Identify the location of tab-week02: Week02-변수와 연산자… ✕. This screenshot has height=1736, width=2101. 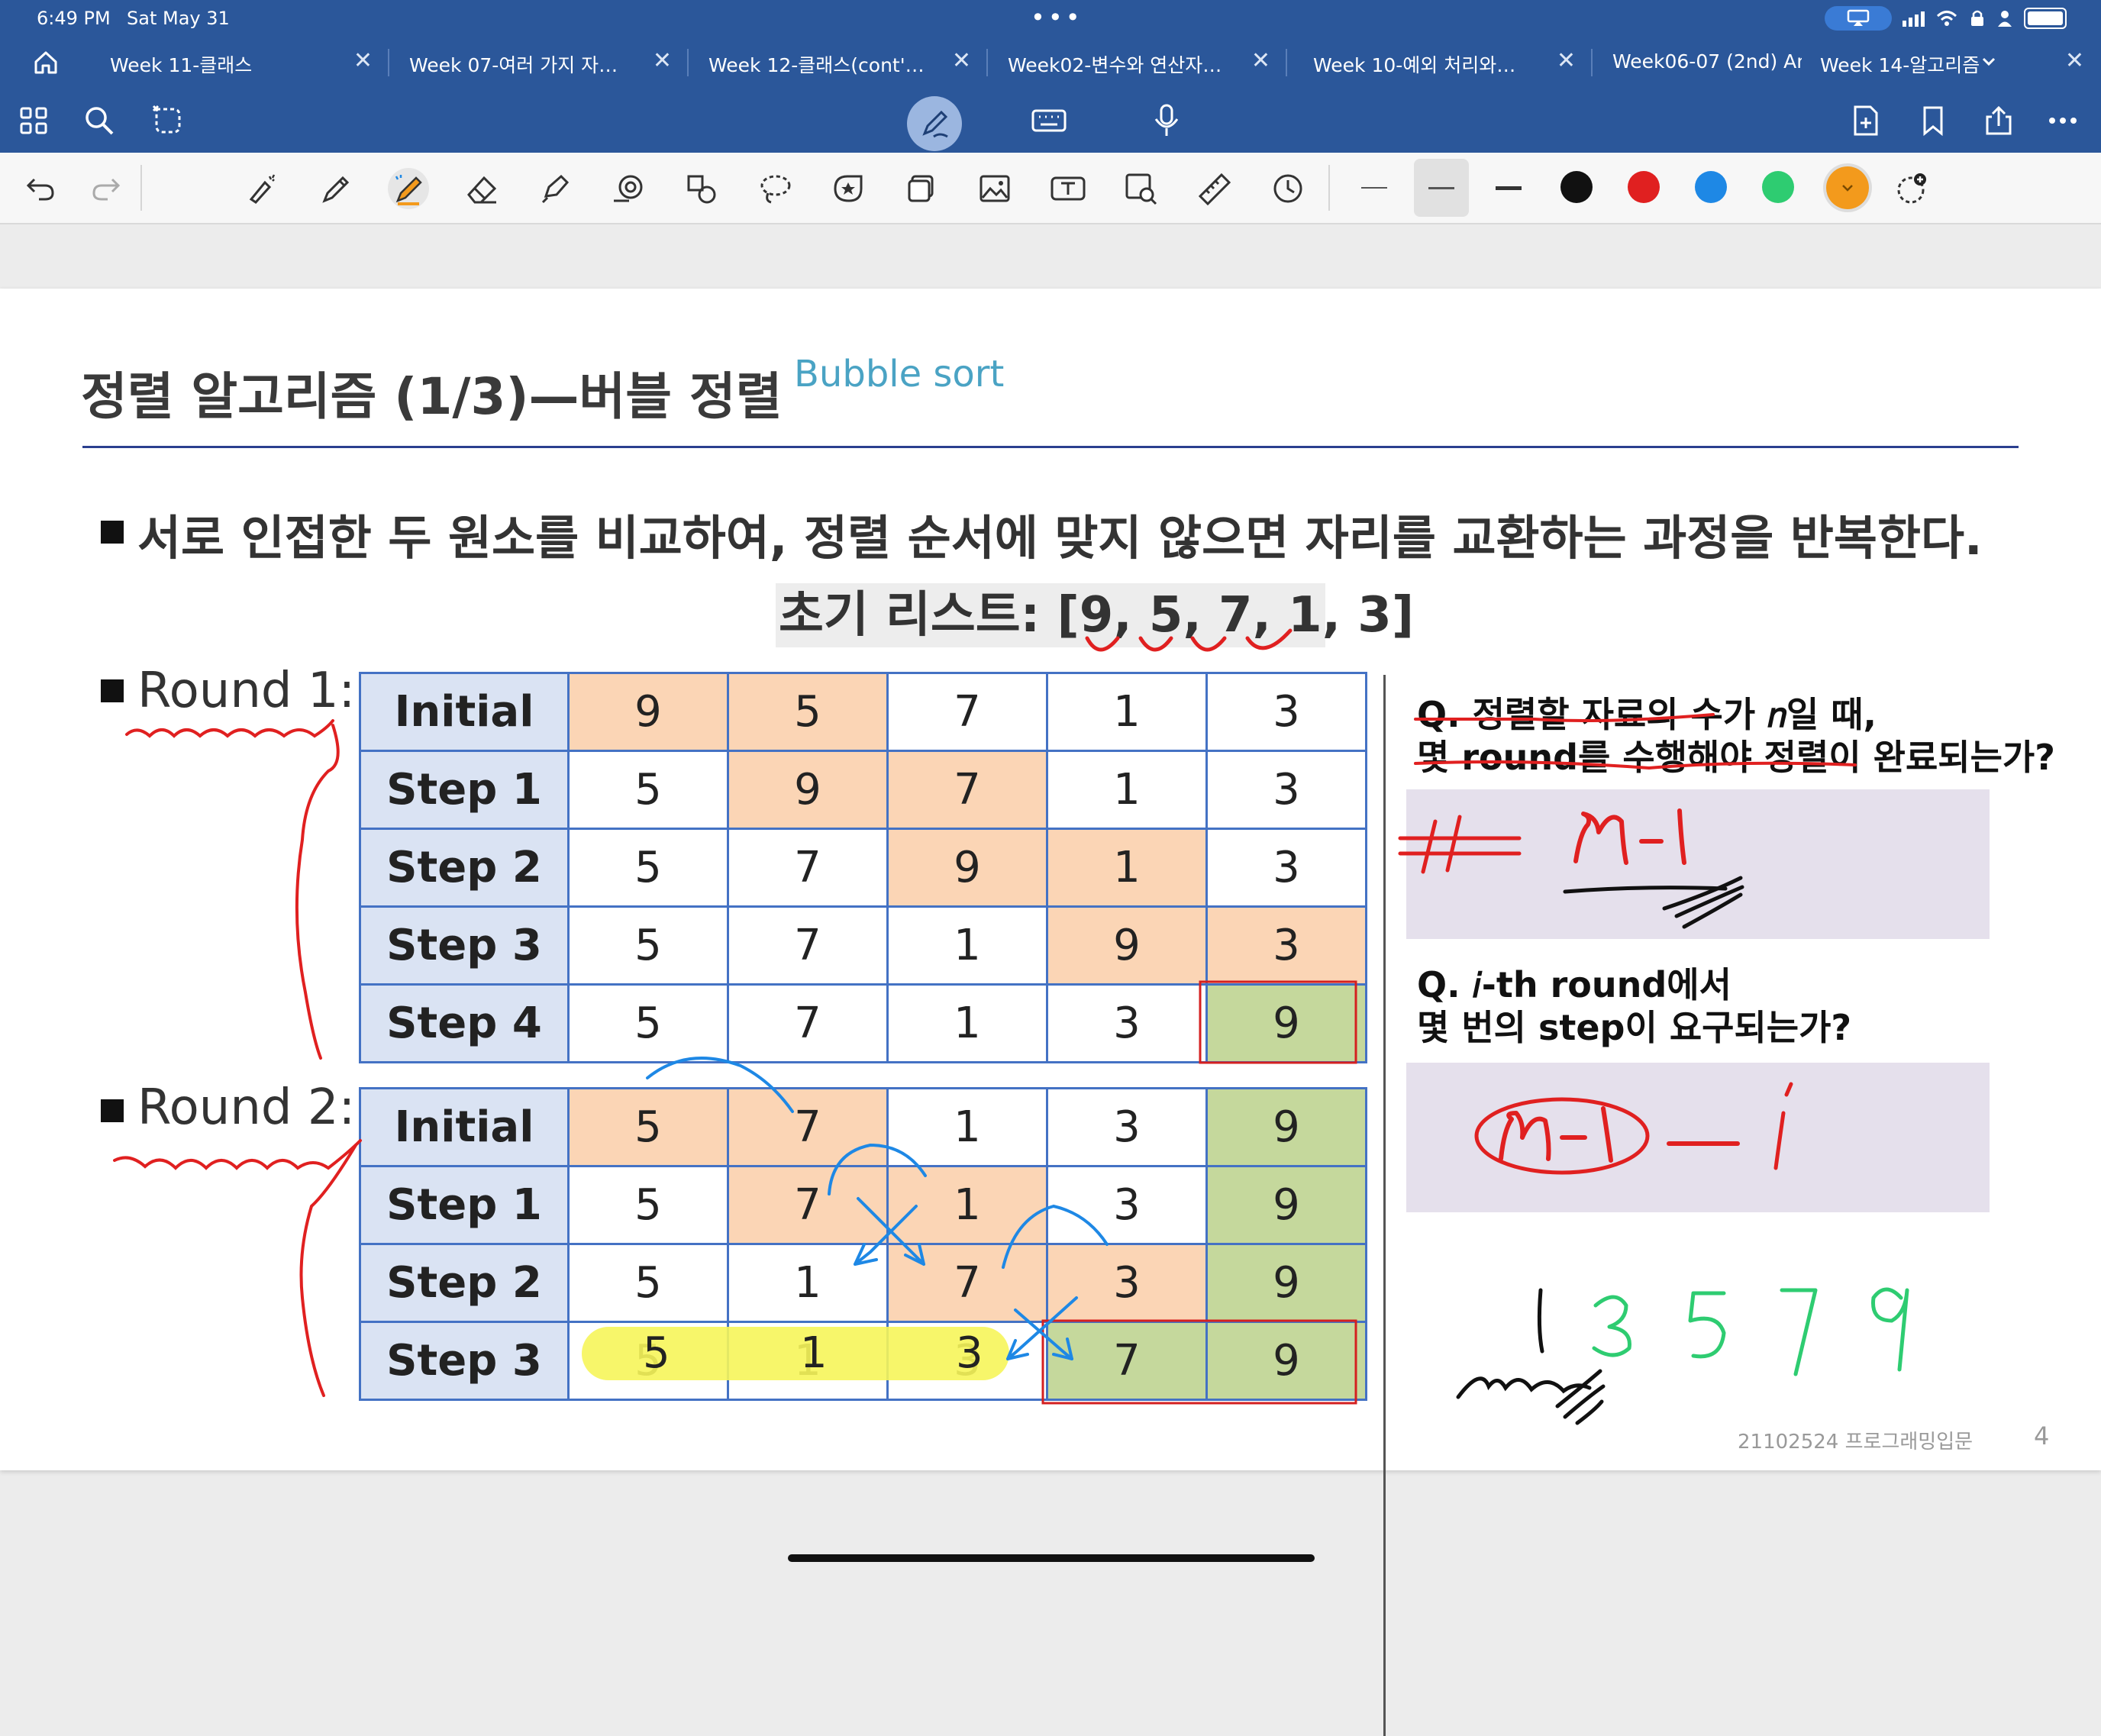
(1137, 63).